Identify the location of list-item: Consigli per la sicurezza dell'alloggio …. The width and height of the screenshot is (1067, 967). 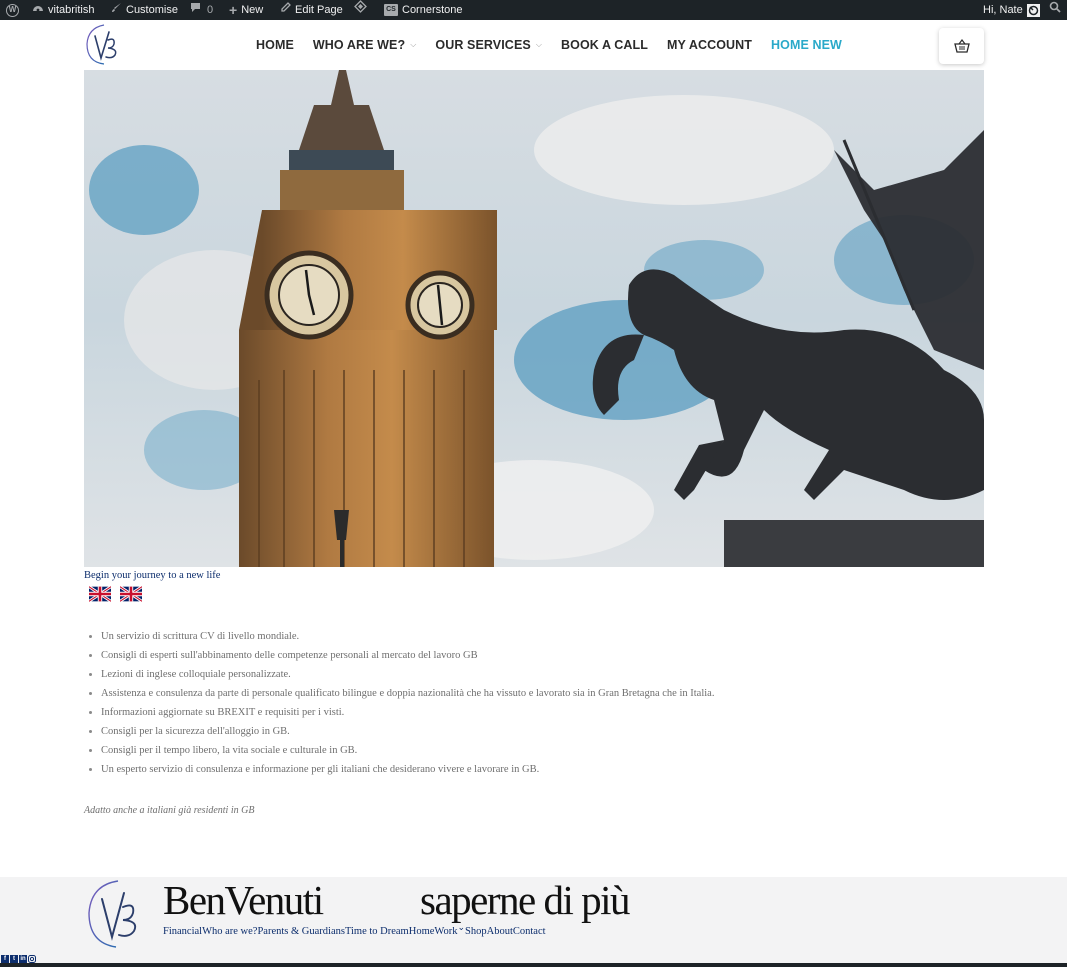
(407, 732).